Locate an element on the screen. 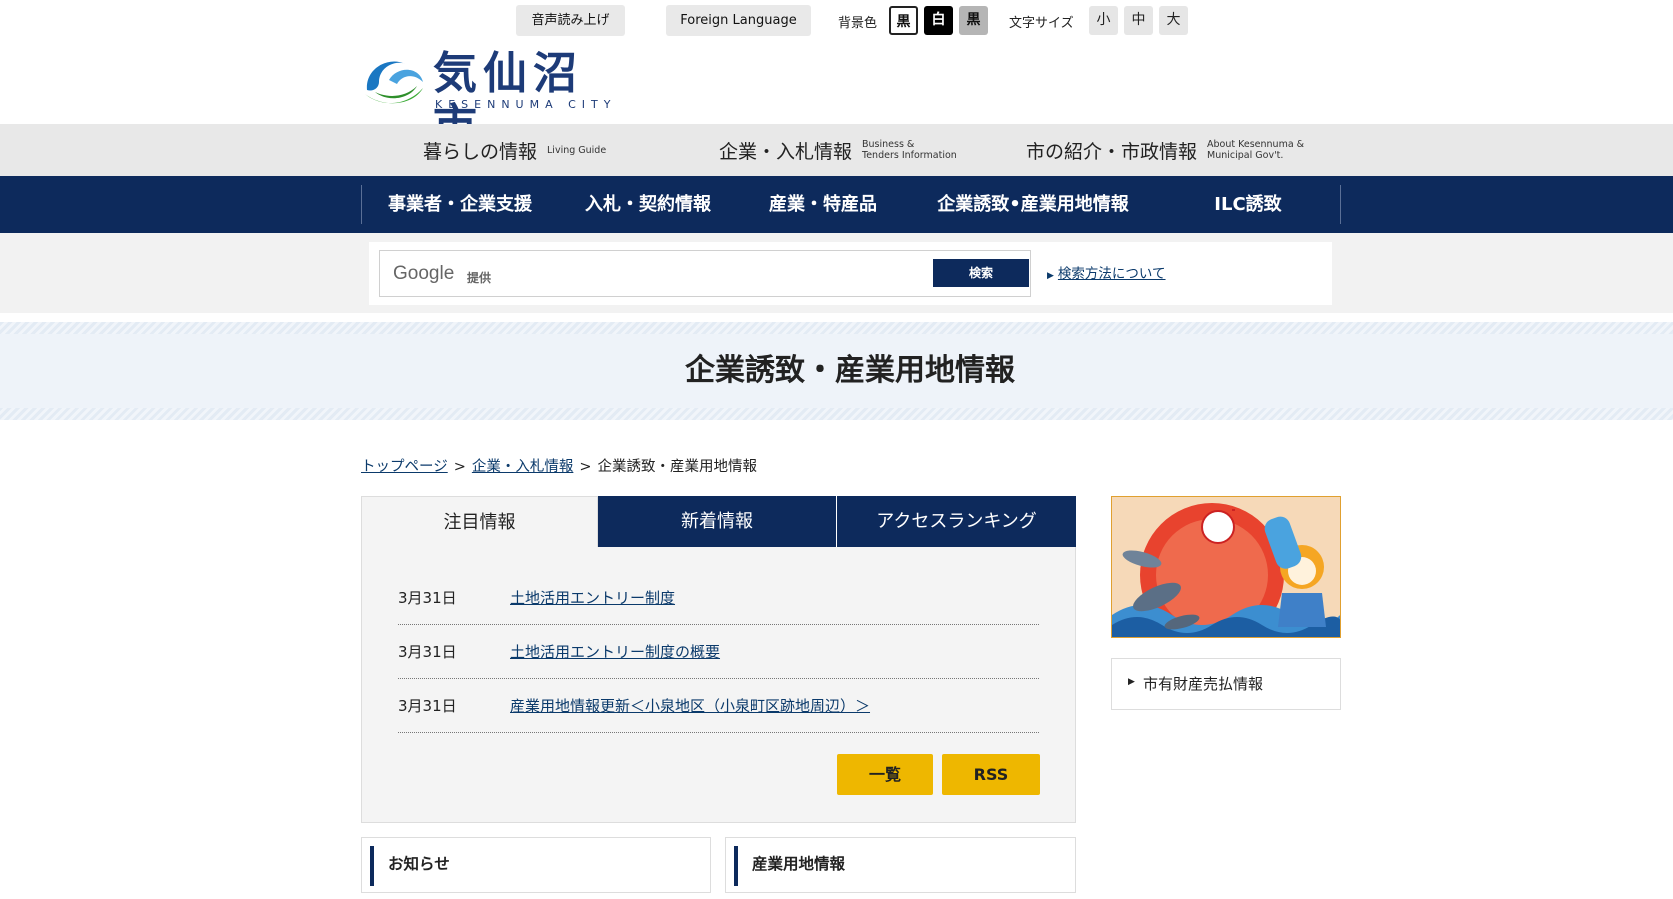 This screenshot has height=899, width=1673. news-link: 土地活用エントリー制度の概要 is located at coordinates (615, 652).